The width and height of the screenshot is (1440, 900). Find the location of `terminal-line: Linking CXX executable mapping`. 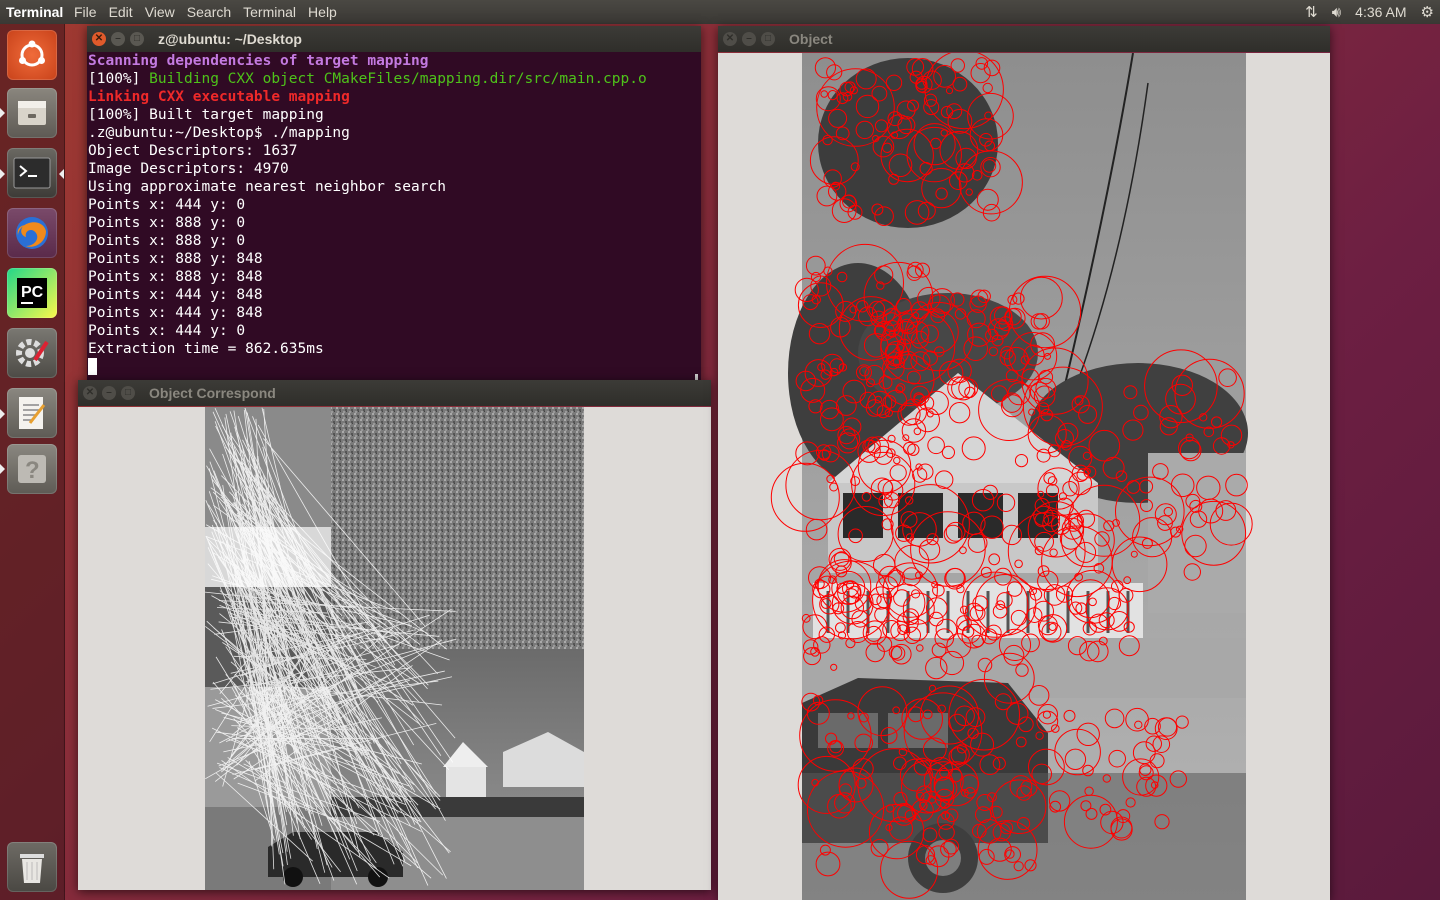

terminal-line: Linking CXX executable mapping is located at coordinates (219, 97).